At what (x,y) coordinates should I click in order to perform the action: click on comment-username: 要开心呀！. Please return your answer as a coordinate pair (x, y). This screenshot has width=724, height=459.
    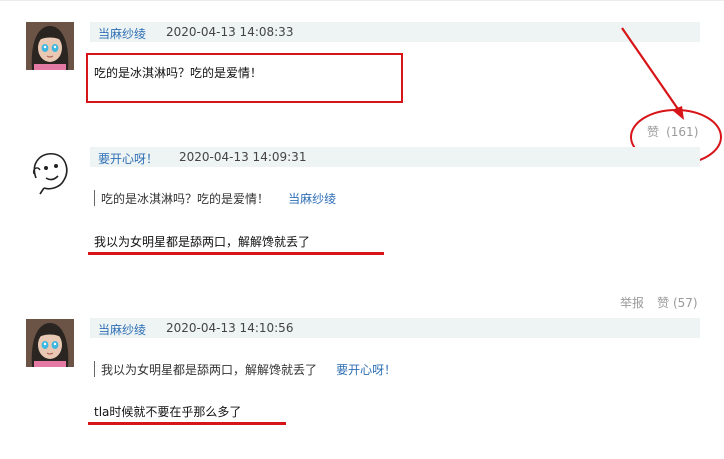
    Looking at the image, I should click on (128, 158).